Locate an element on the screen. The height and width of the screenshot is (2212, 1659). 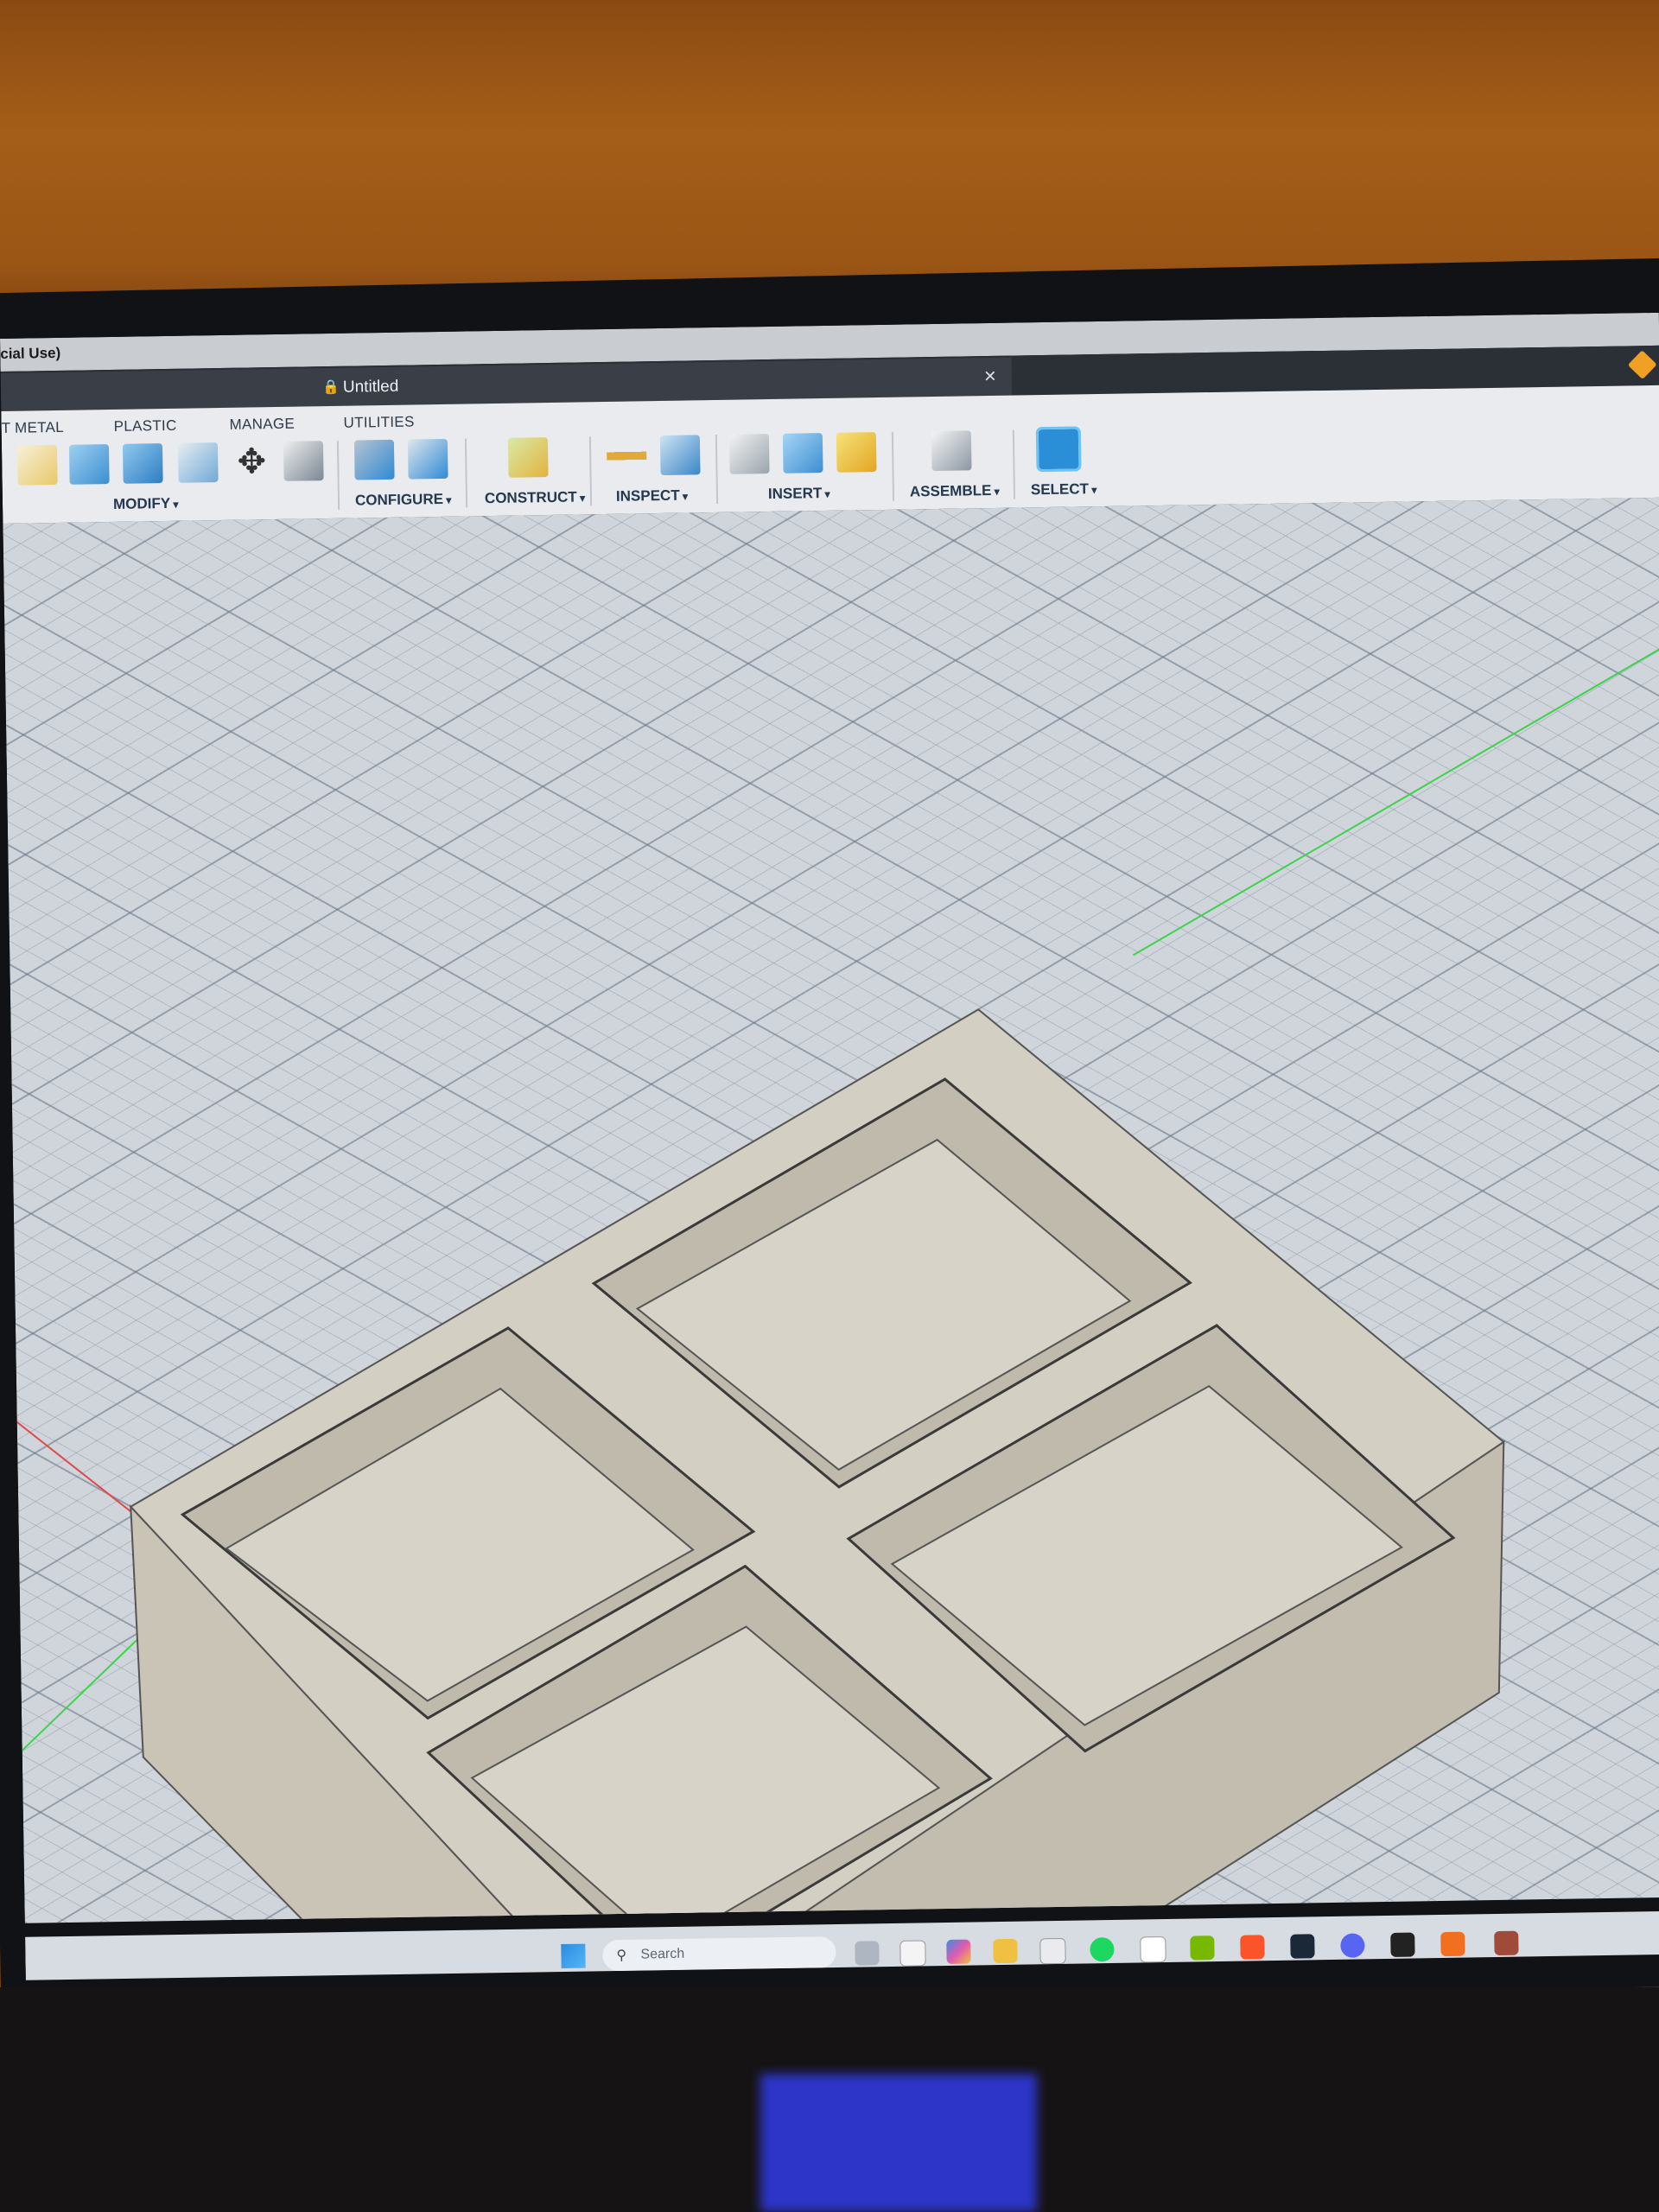
notepad-icon is located at coordinates (913, 1954).